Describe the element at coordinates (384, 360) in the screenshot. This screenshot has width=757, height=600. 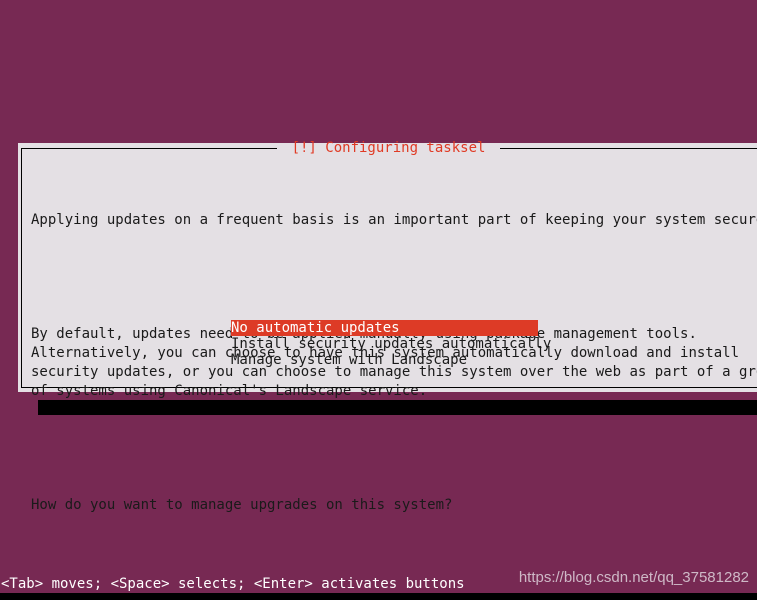
I see `option-manage-system-with-landscape: Manage system with Landscape` at that location.